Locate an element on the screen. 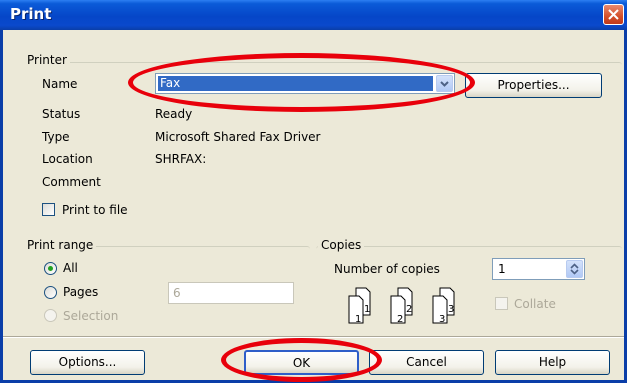  close-icon is located at coordinates (613, 14).